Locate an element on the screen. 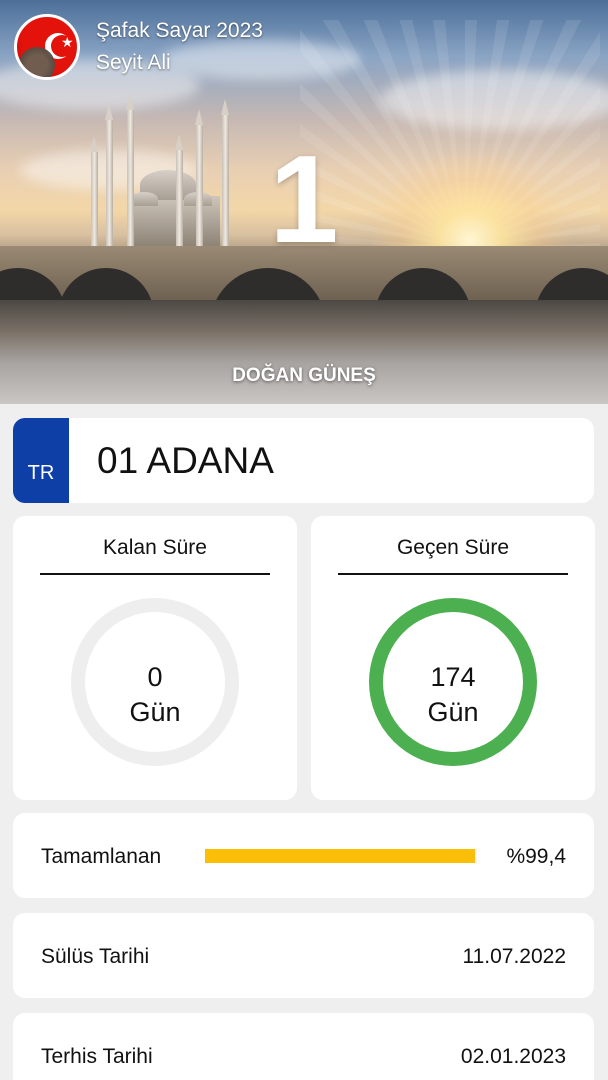 This screenshot has height=1080, width=608. remaining-title: Kalan Süre is located at coordinates (155, 547).